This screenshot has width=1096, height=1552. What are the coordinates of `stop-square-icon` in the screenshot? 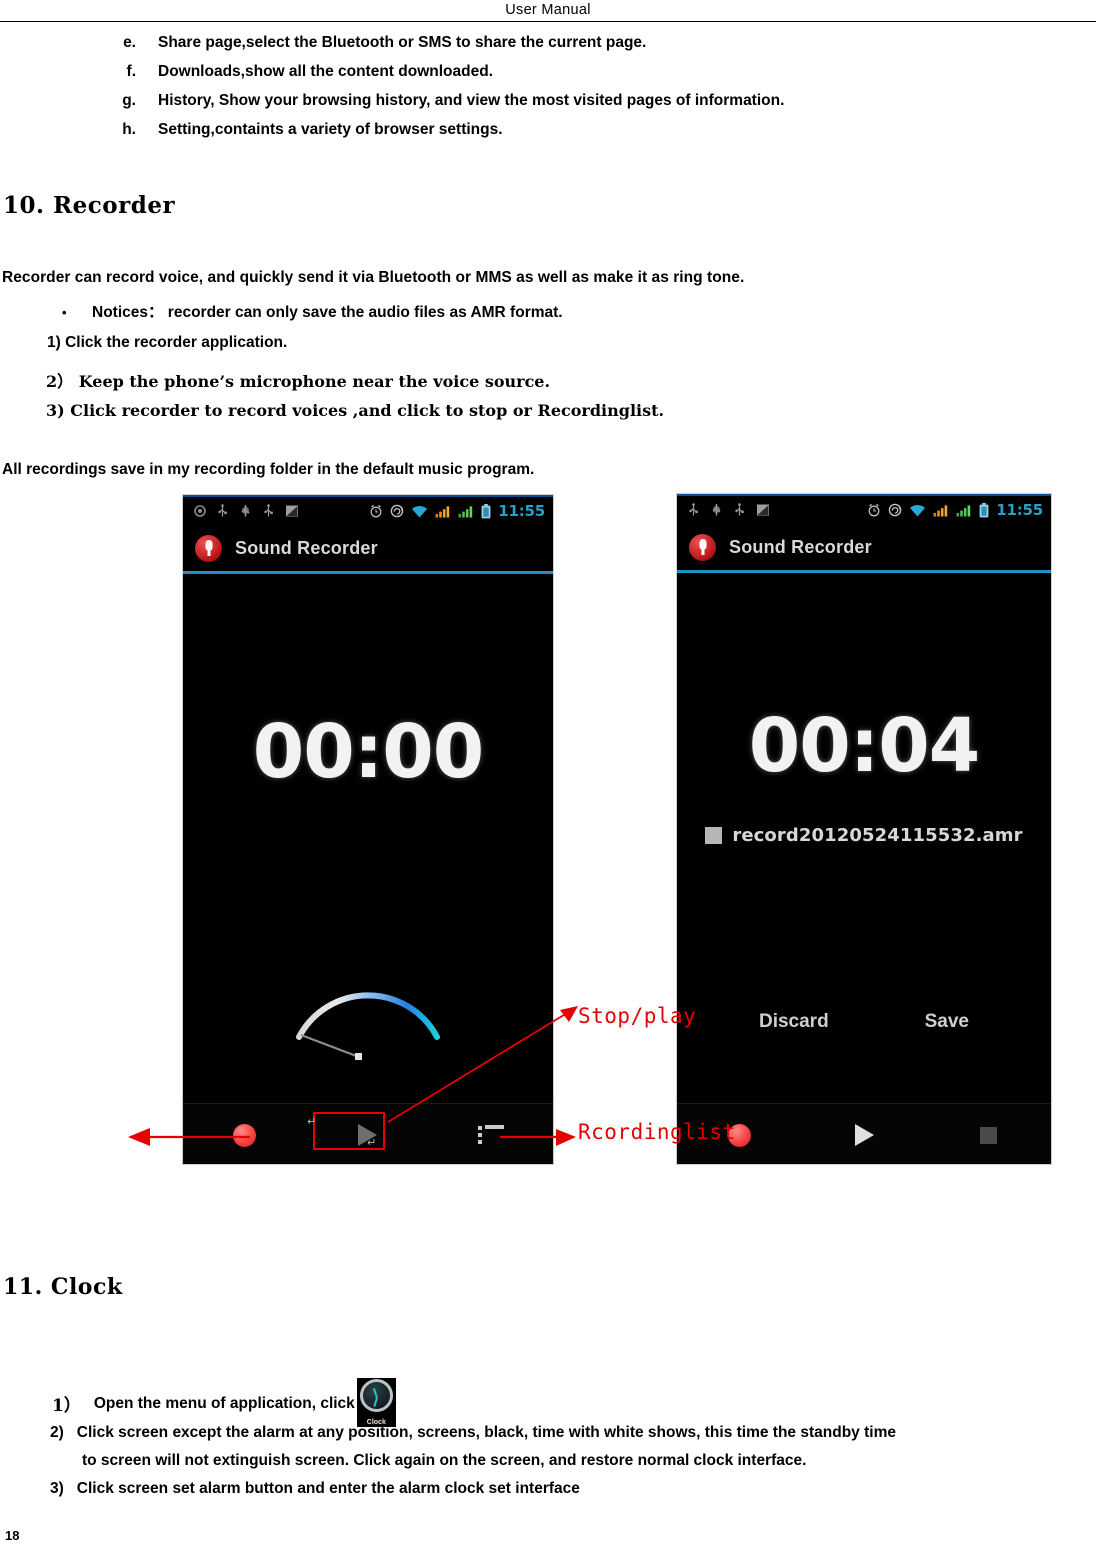 It's located at (989, 1135).